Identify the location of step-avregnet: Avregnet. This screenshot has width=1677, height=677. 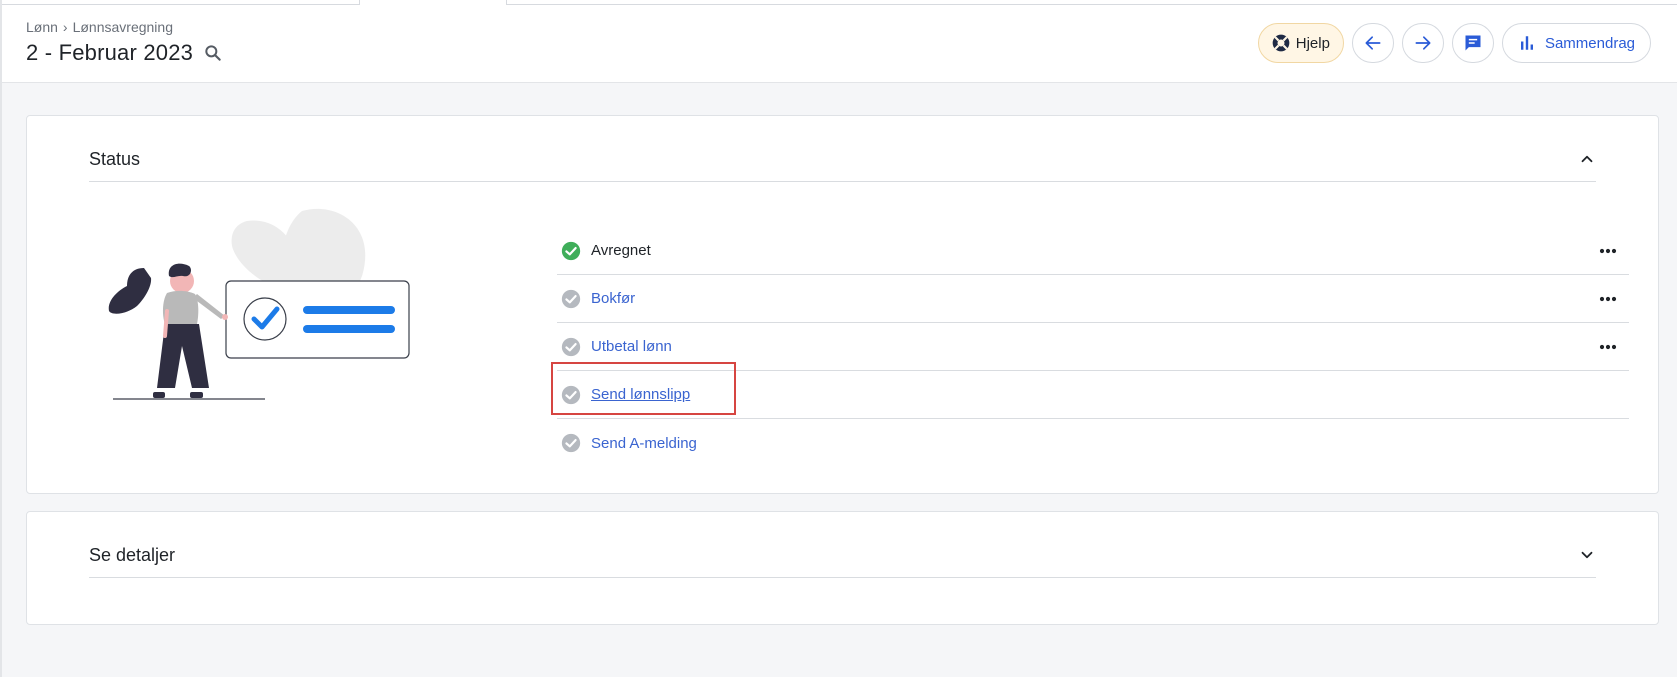
(1093, 251).